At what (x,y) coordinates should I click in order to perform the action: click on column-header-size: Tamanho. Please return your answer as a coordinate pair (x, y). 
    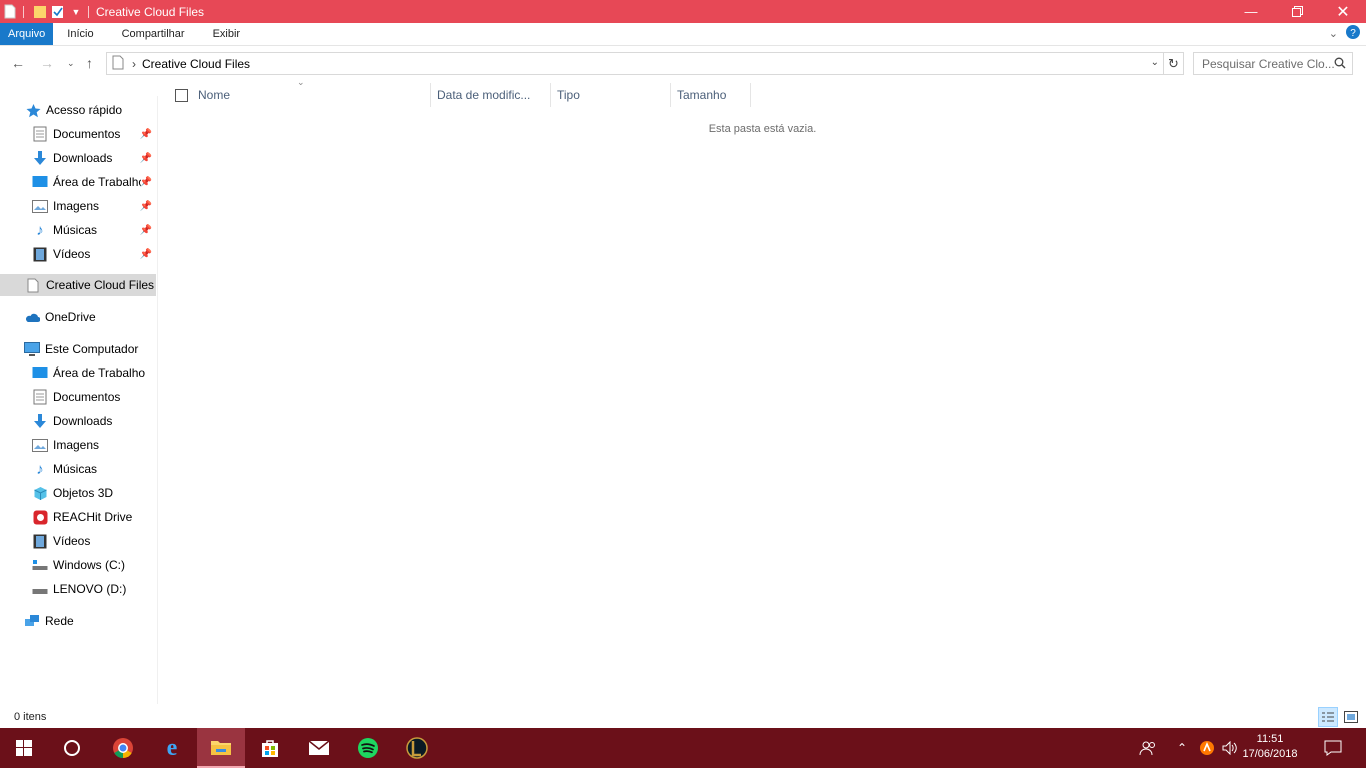
    Looking at the image, I should click on (711, 95).